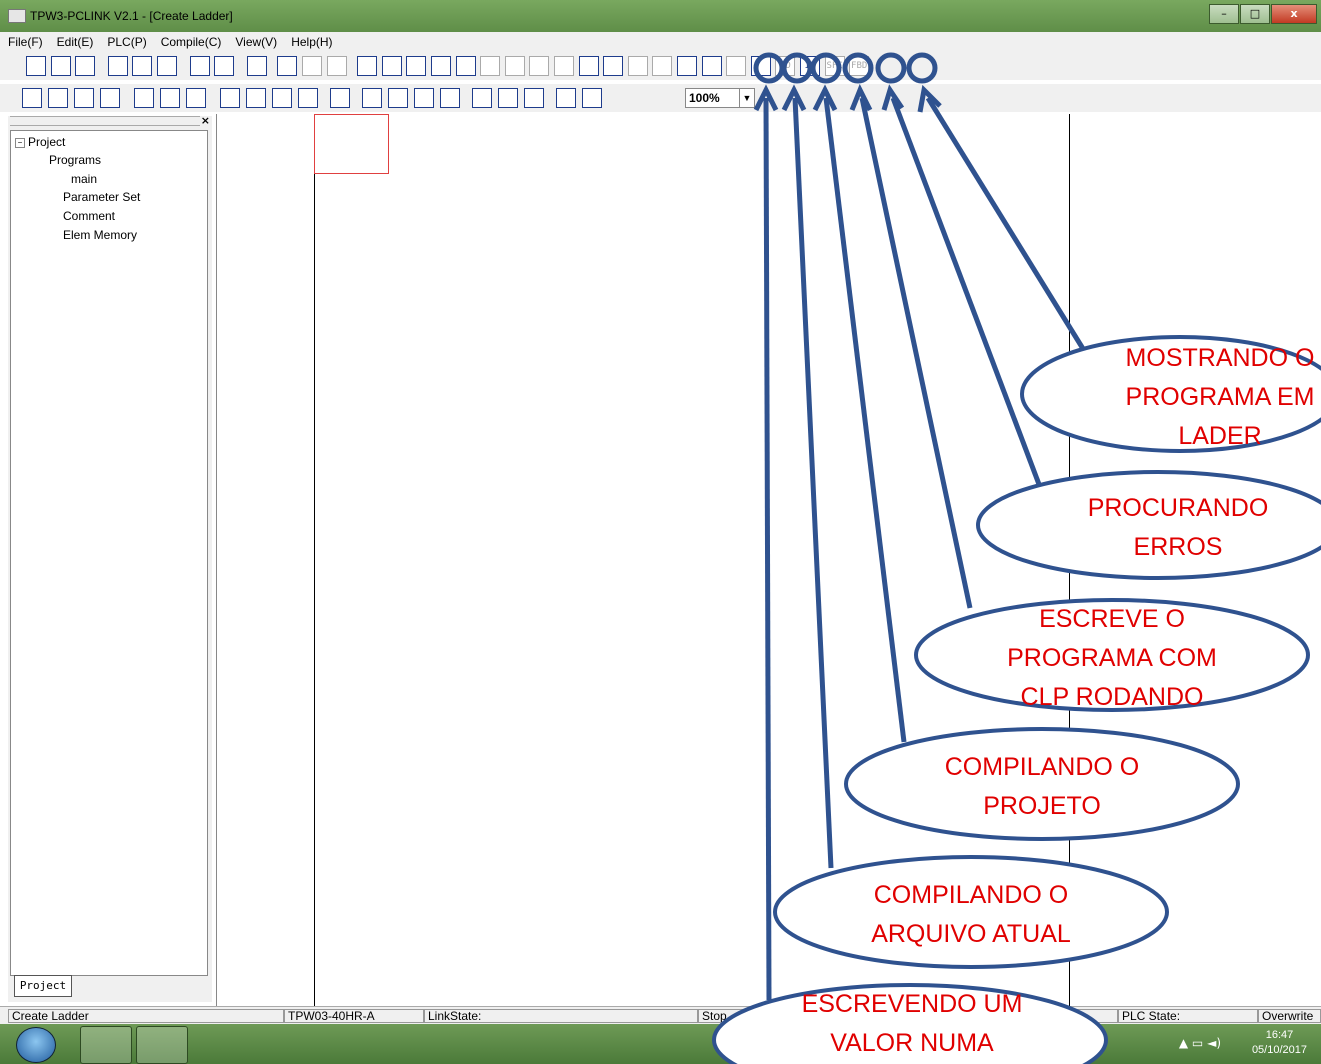 This screenshot has width=1321, height=1064. I want to click on callout-online-line2: PROGRAMA COM, so click(1112, 658).